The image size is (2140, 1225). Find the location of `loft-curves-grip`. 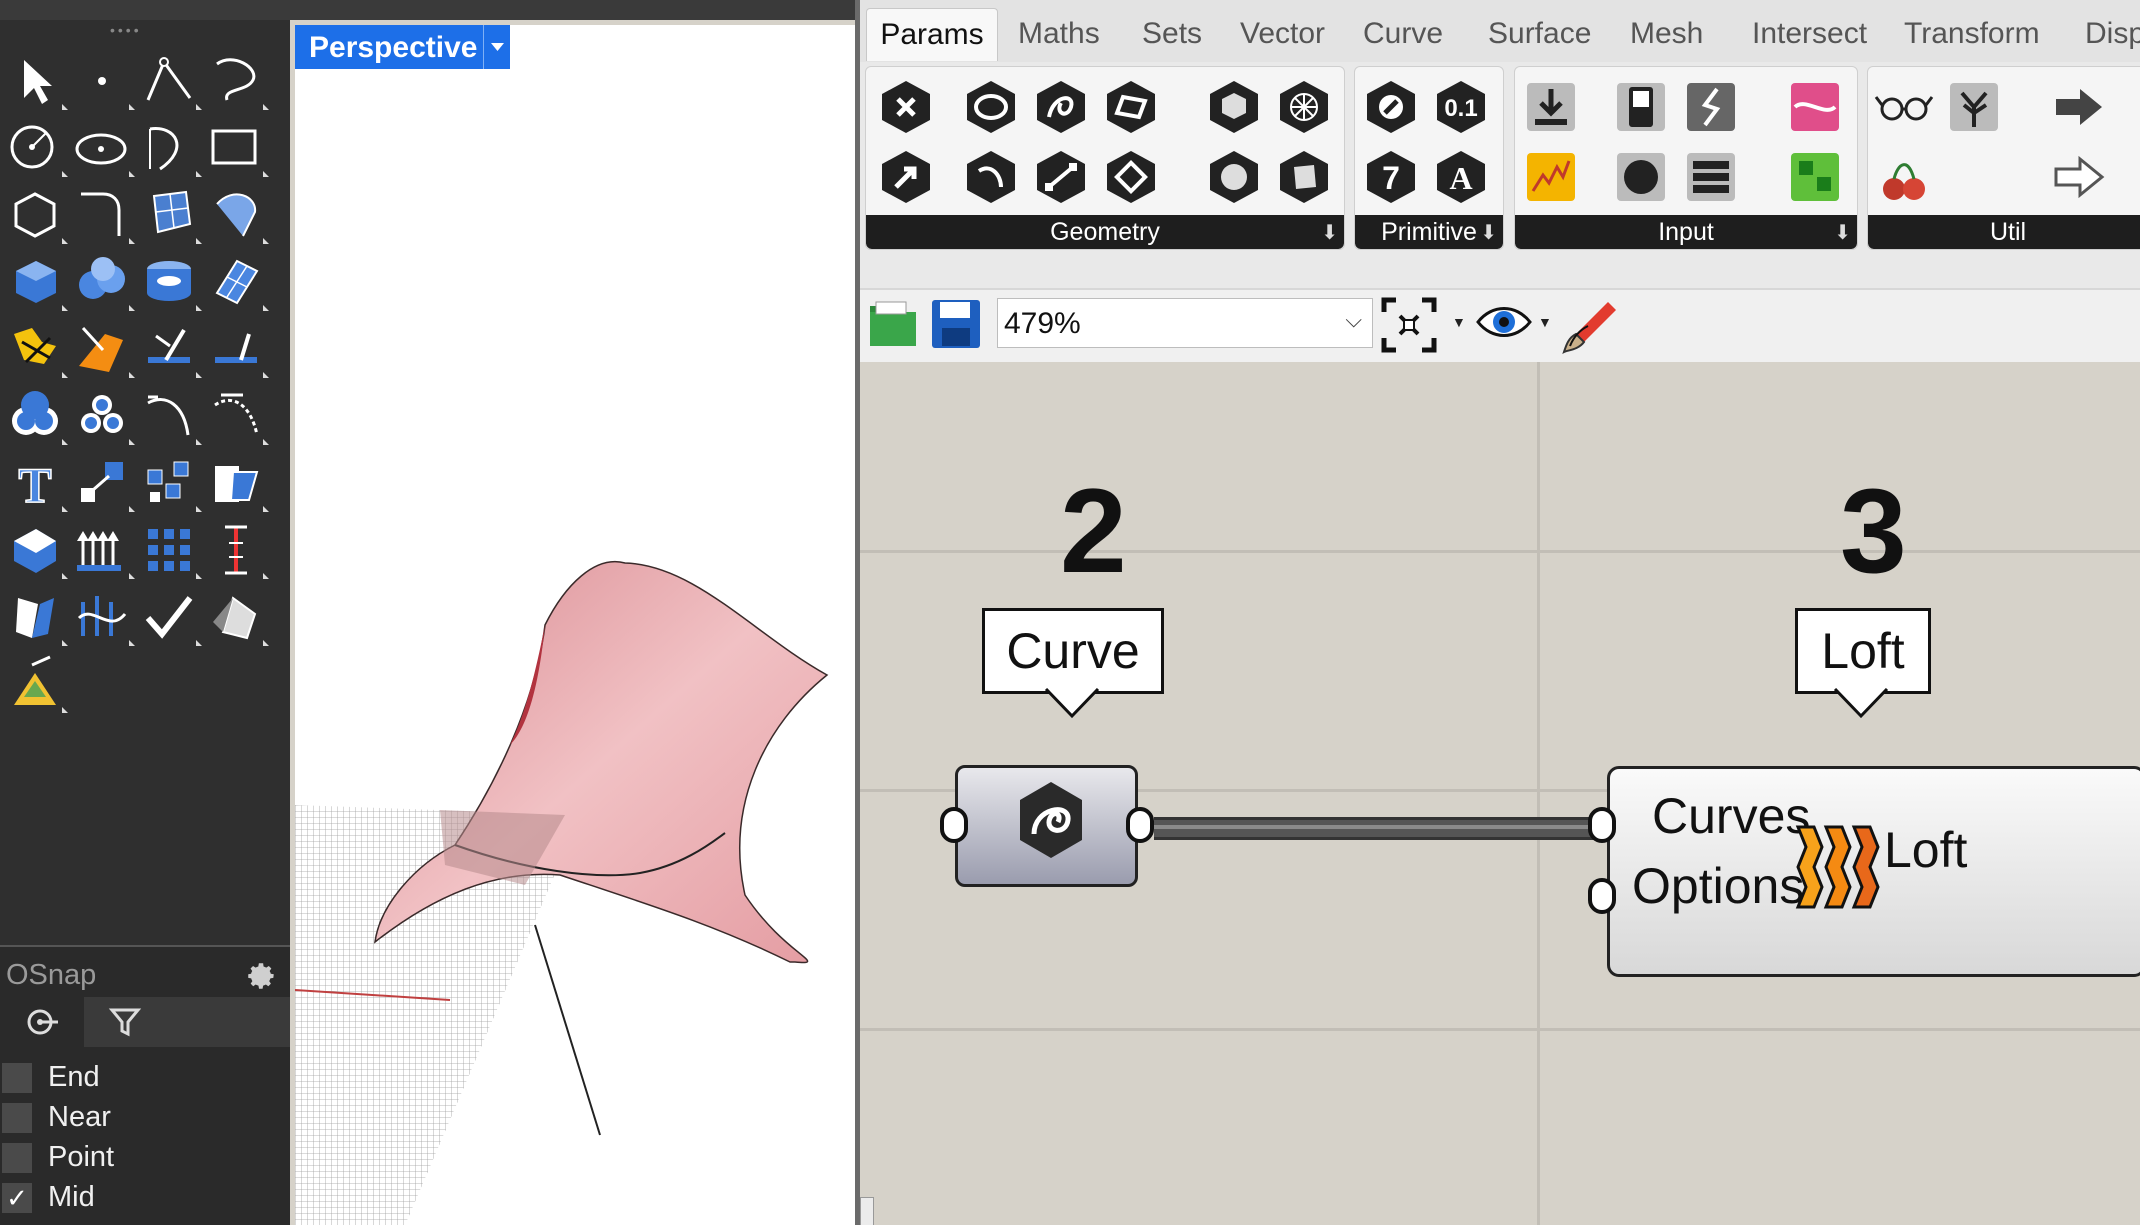

loft-curves-grip is located at coordinates (1602, 825).